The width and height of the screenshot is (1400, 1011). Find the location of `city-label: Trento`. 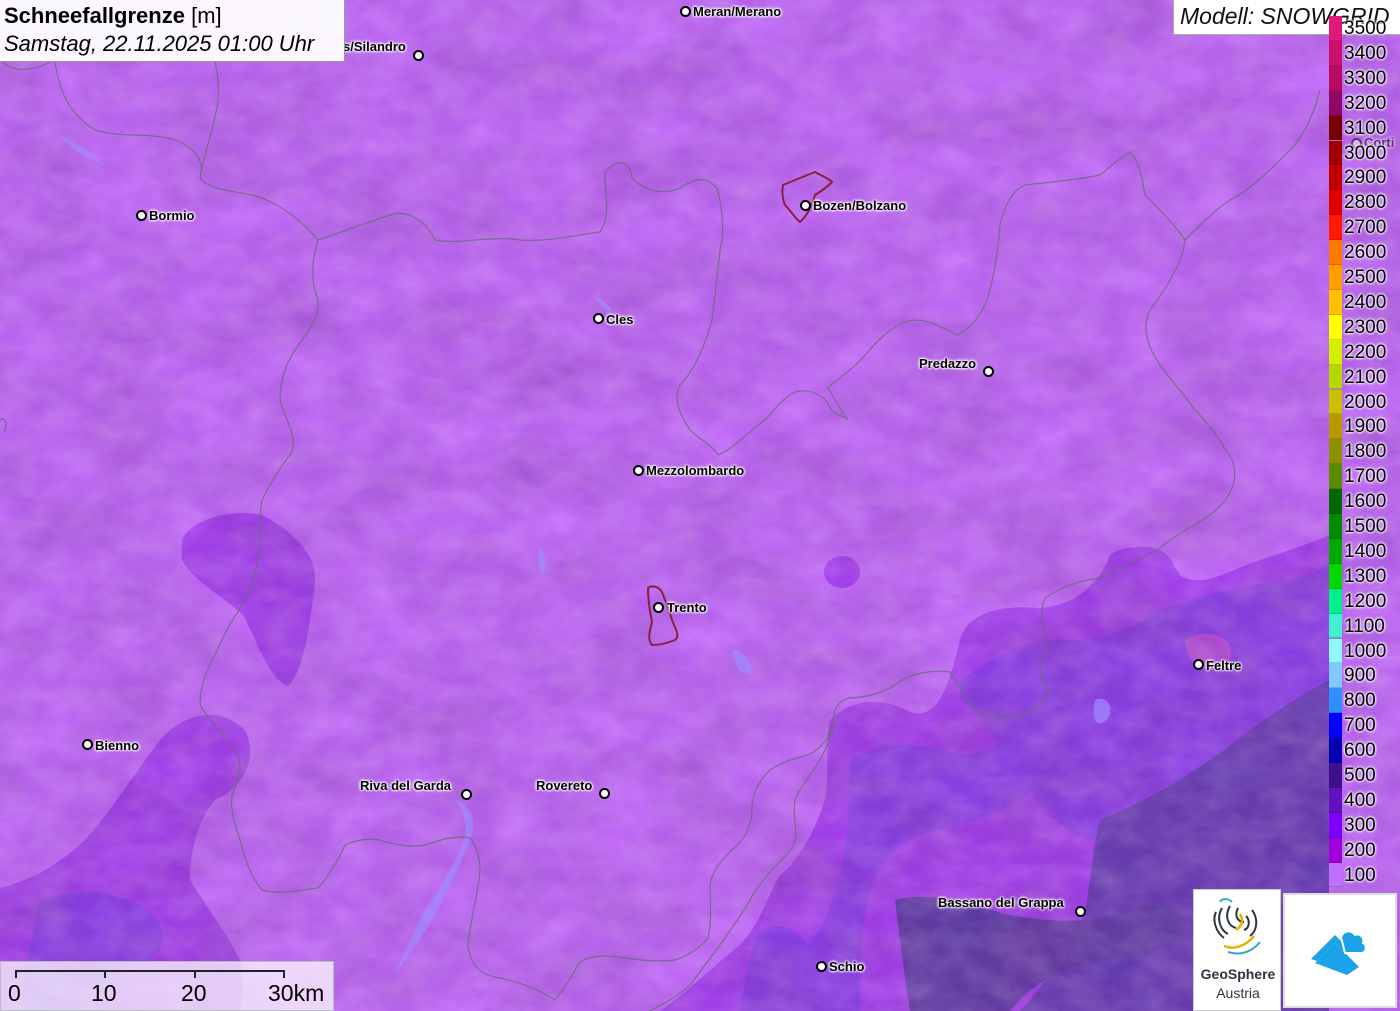

city-label: Trento is located at coordinates (687, 607).